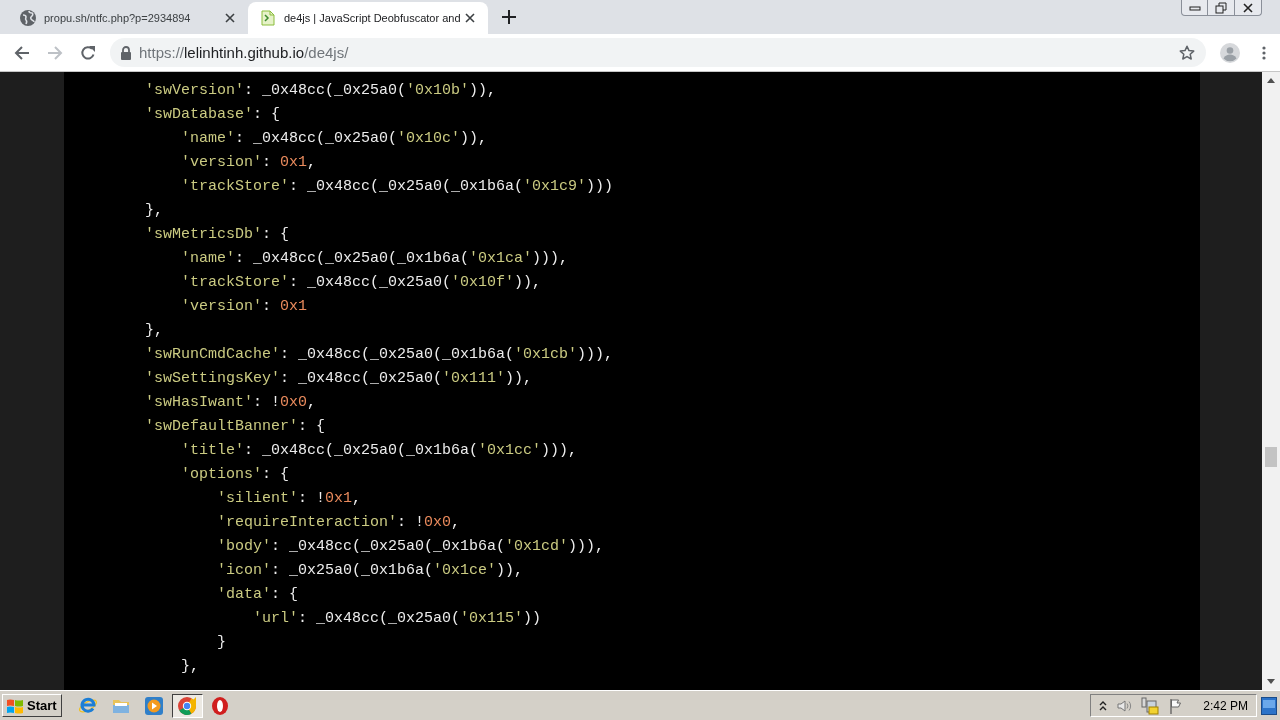 The image size is (1280, 720). Describe the element at coordinates (128, 18) in the screenshot. I see `browser-tab: propu.sh/ntfc.php?p=2934894` at that location.